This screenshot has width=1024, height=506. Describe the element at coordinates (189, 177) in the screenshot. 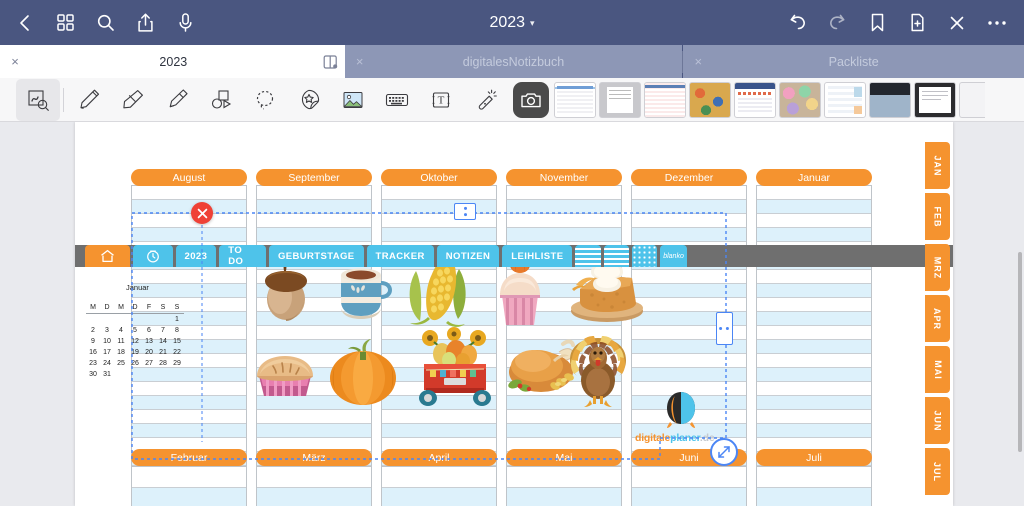

I see `month-pill-august: August` at that location.